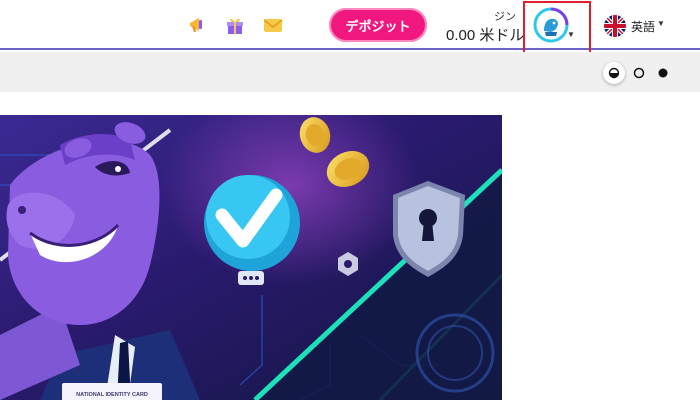 The height and width of the screenshot is (400, 700). I want to click on megaphone-icon, so click(197, 25).